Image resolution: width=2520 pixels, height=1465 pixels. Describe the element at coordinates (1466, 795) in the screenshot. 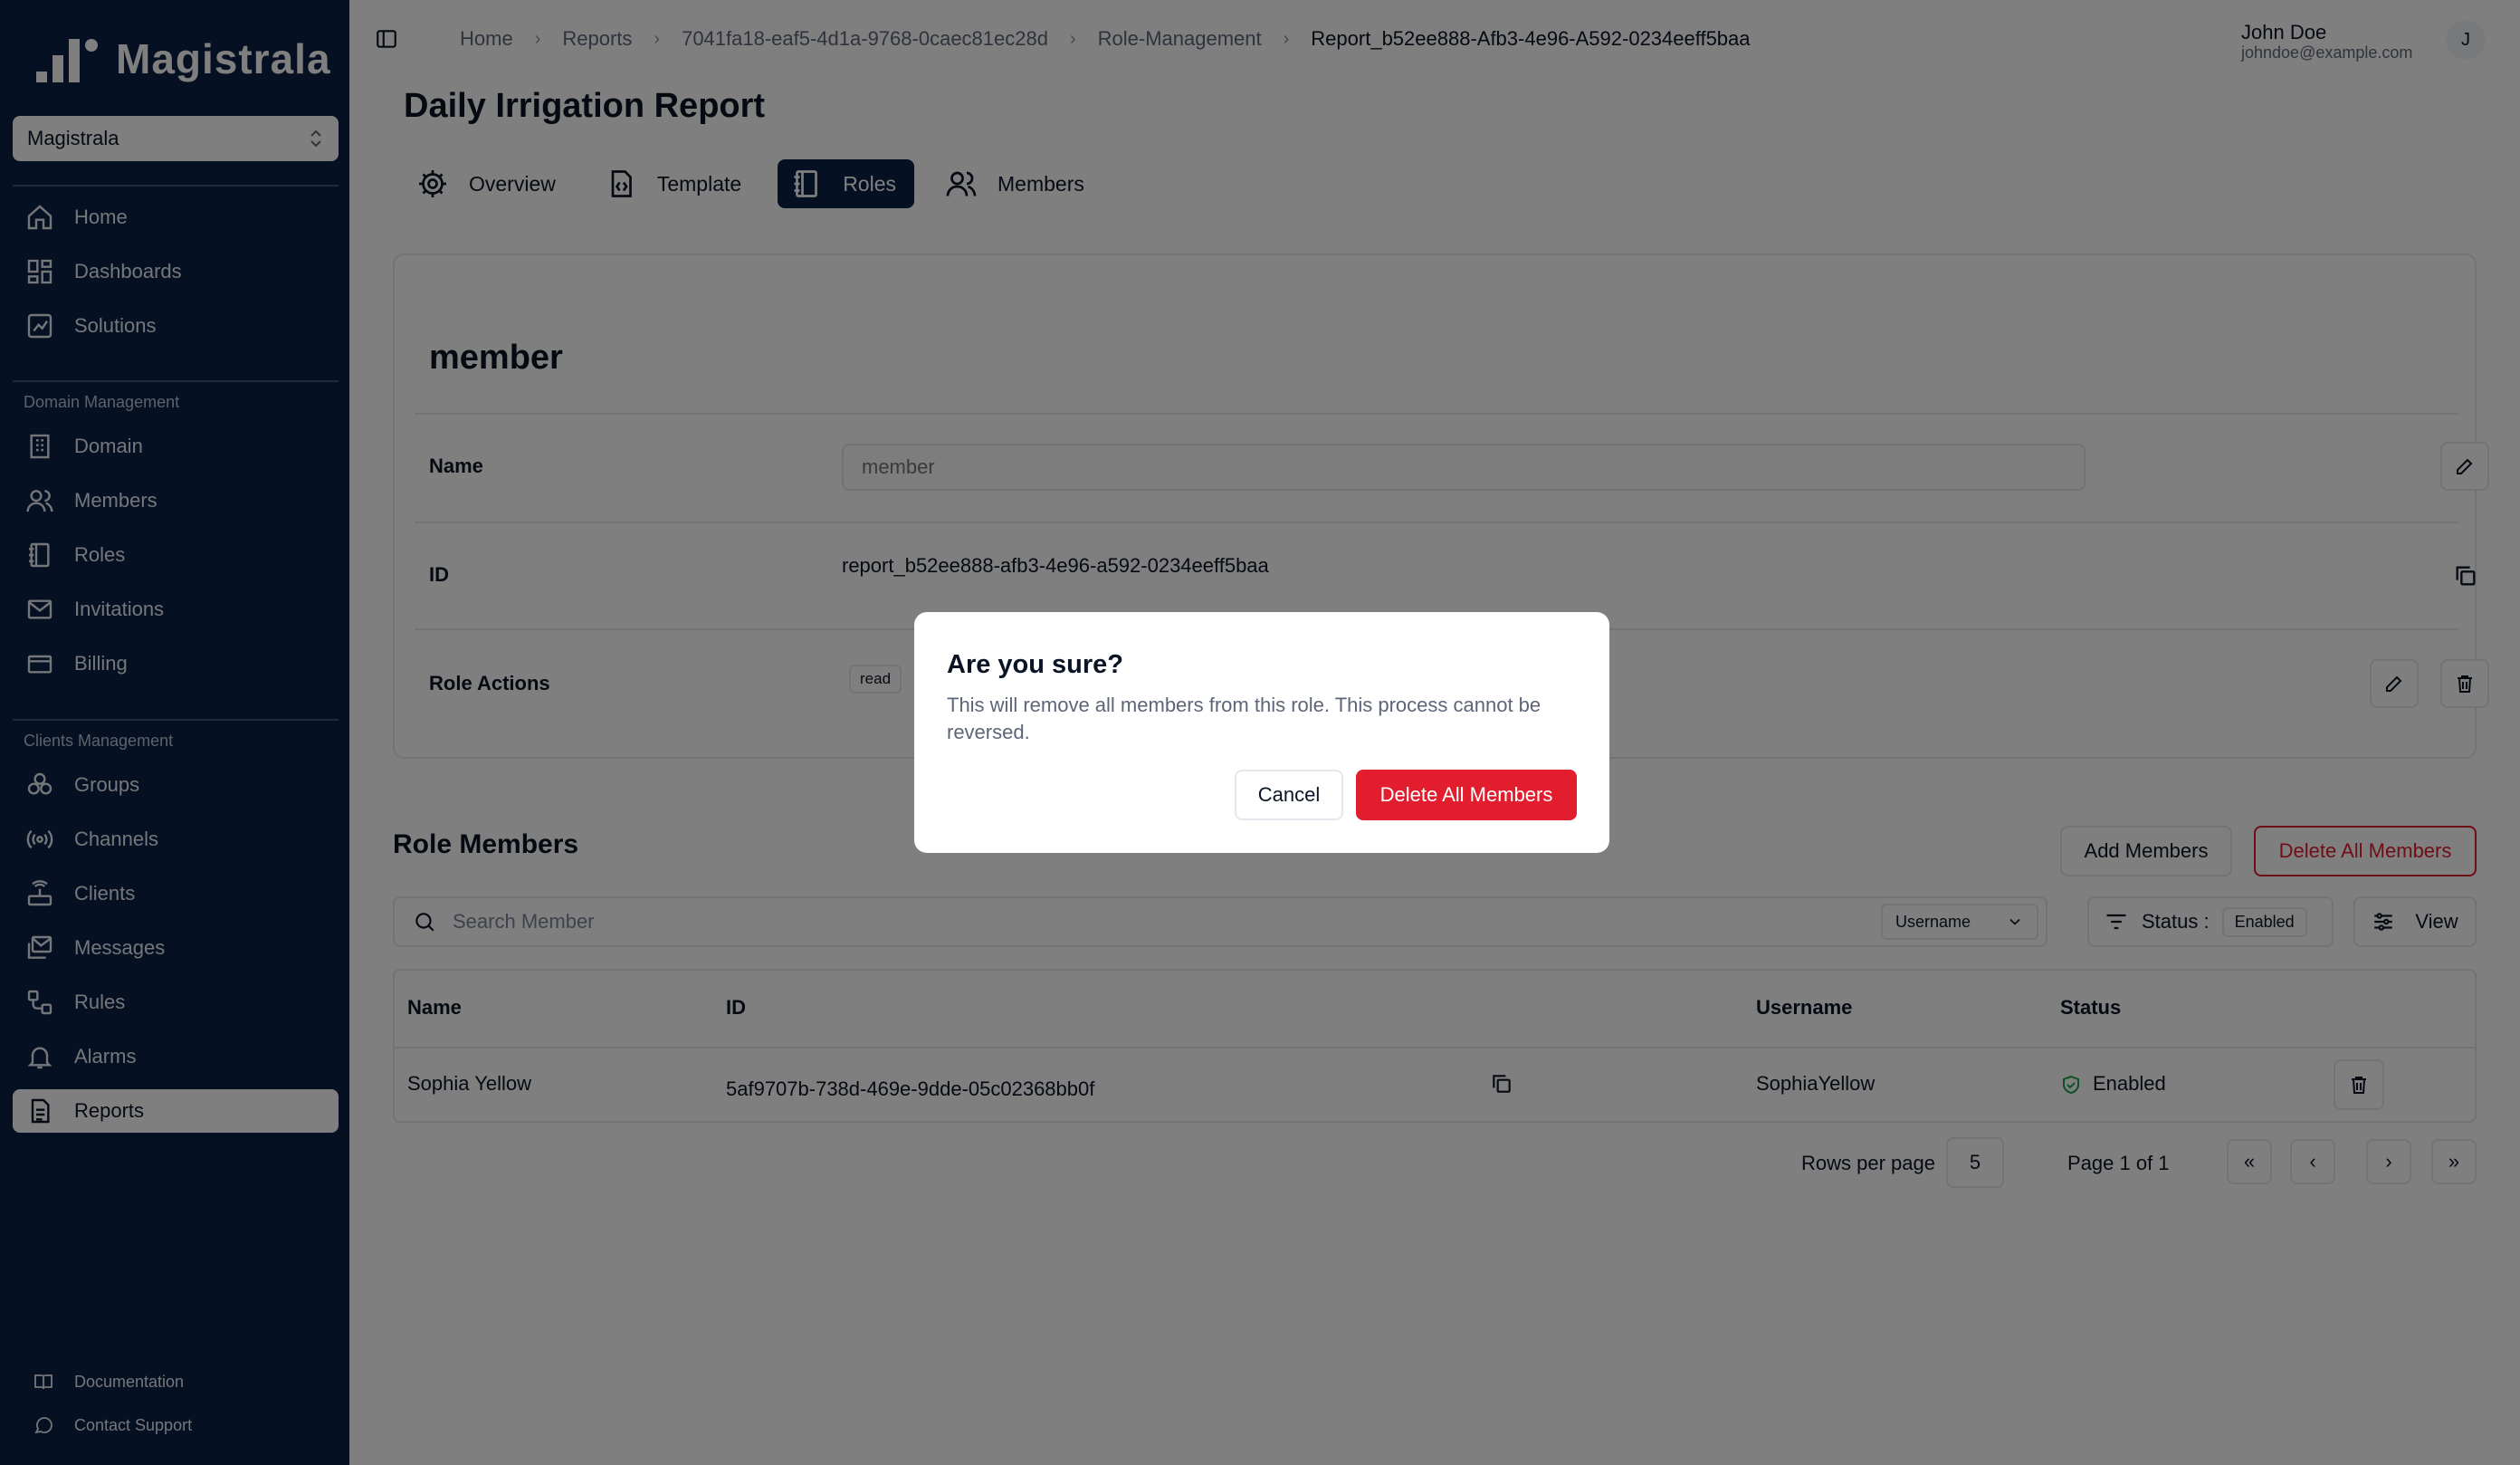

I see `confirm-delete-all-members-button: Delete All Members` at that location.